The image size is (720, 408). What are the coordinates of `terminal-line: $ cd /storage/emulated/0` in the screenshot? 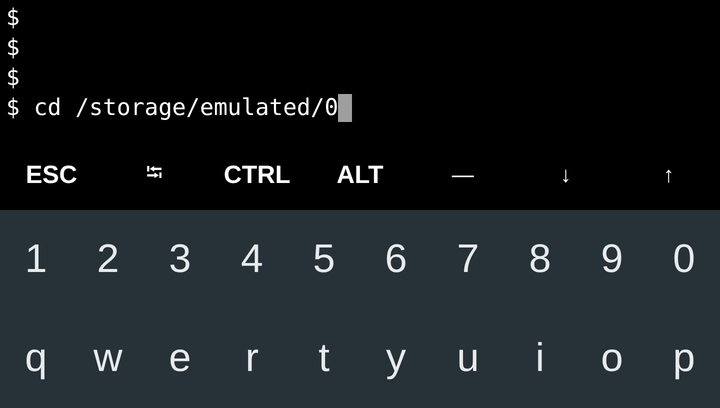 It's located at (172, 108).